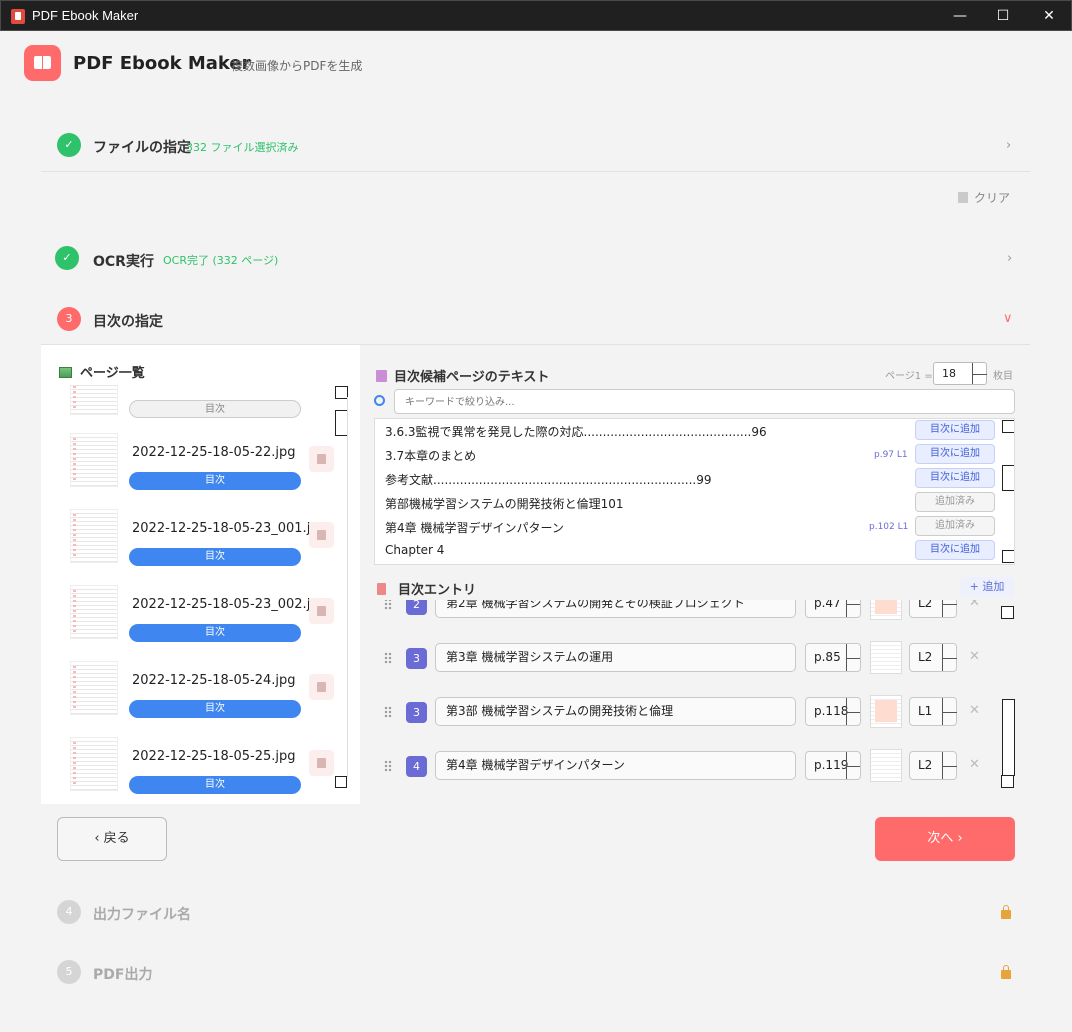  I want to click on close-button: ✕, so click(1049, 16).